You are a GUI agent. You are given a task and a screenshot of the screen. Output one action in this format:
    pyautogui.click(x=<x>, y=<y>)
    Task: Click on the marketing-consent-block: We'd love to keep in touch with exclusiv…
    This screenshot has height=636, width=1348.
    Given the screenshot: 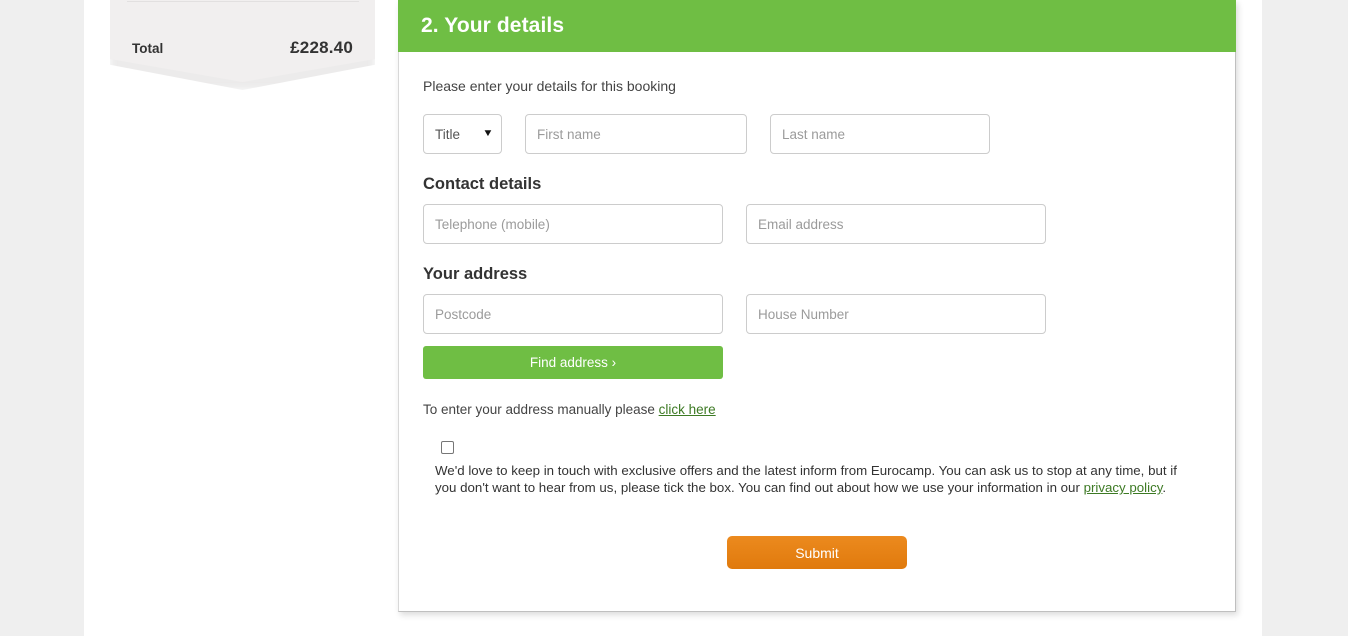 What is the action you would take?
    pyautogui.click(x=817, y=468)
    